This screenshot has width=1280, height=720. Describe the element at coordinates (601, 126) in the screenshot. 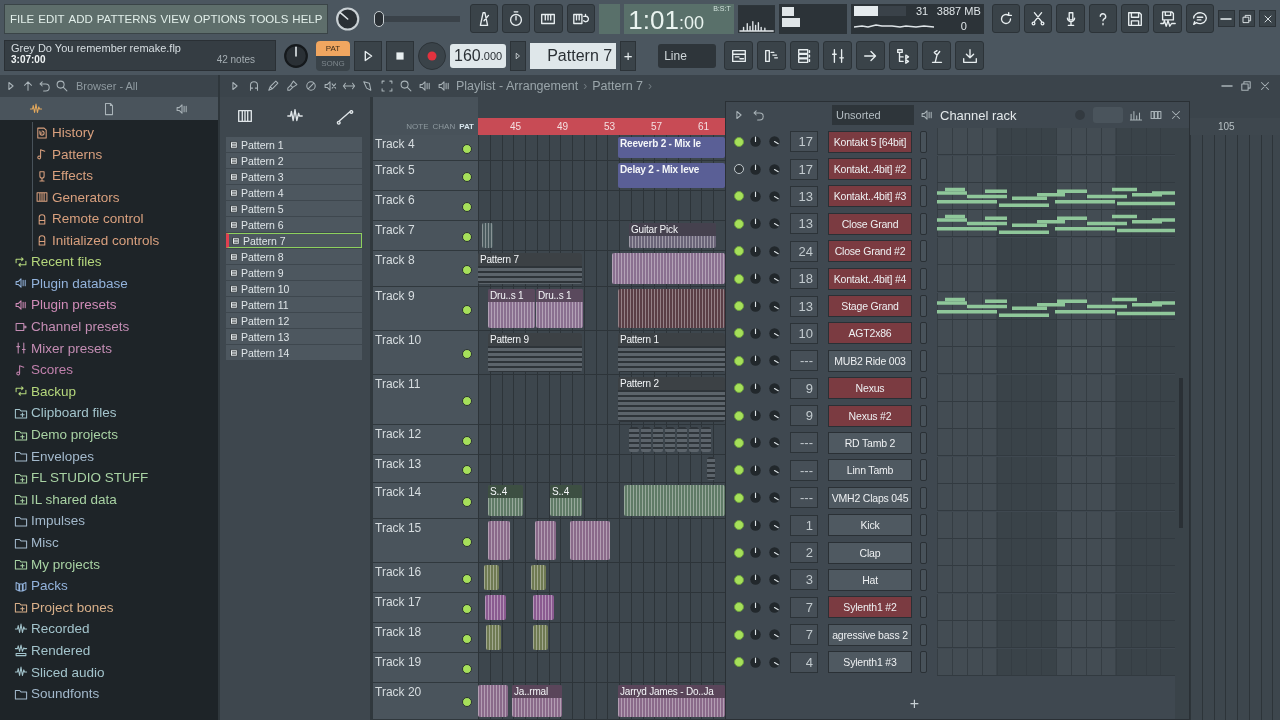

I see `timeline-ruler: 45 49 53 57 61` at that location.